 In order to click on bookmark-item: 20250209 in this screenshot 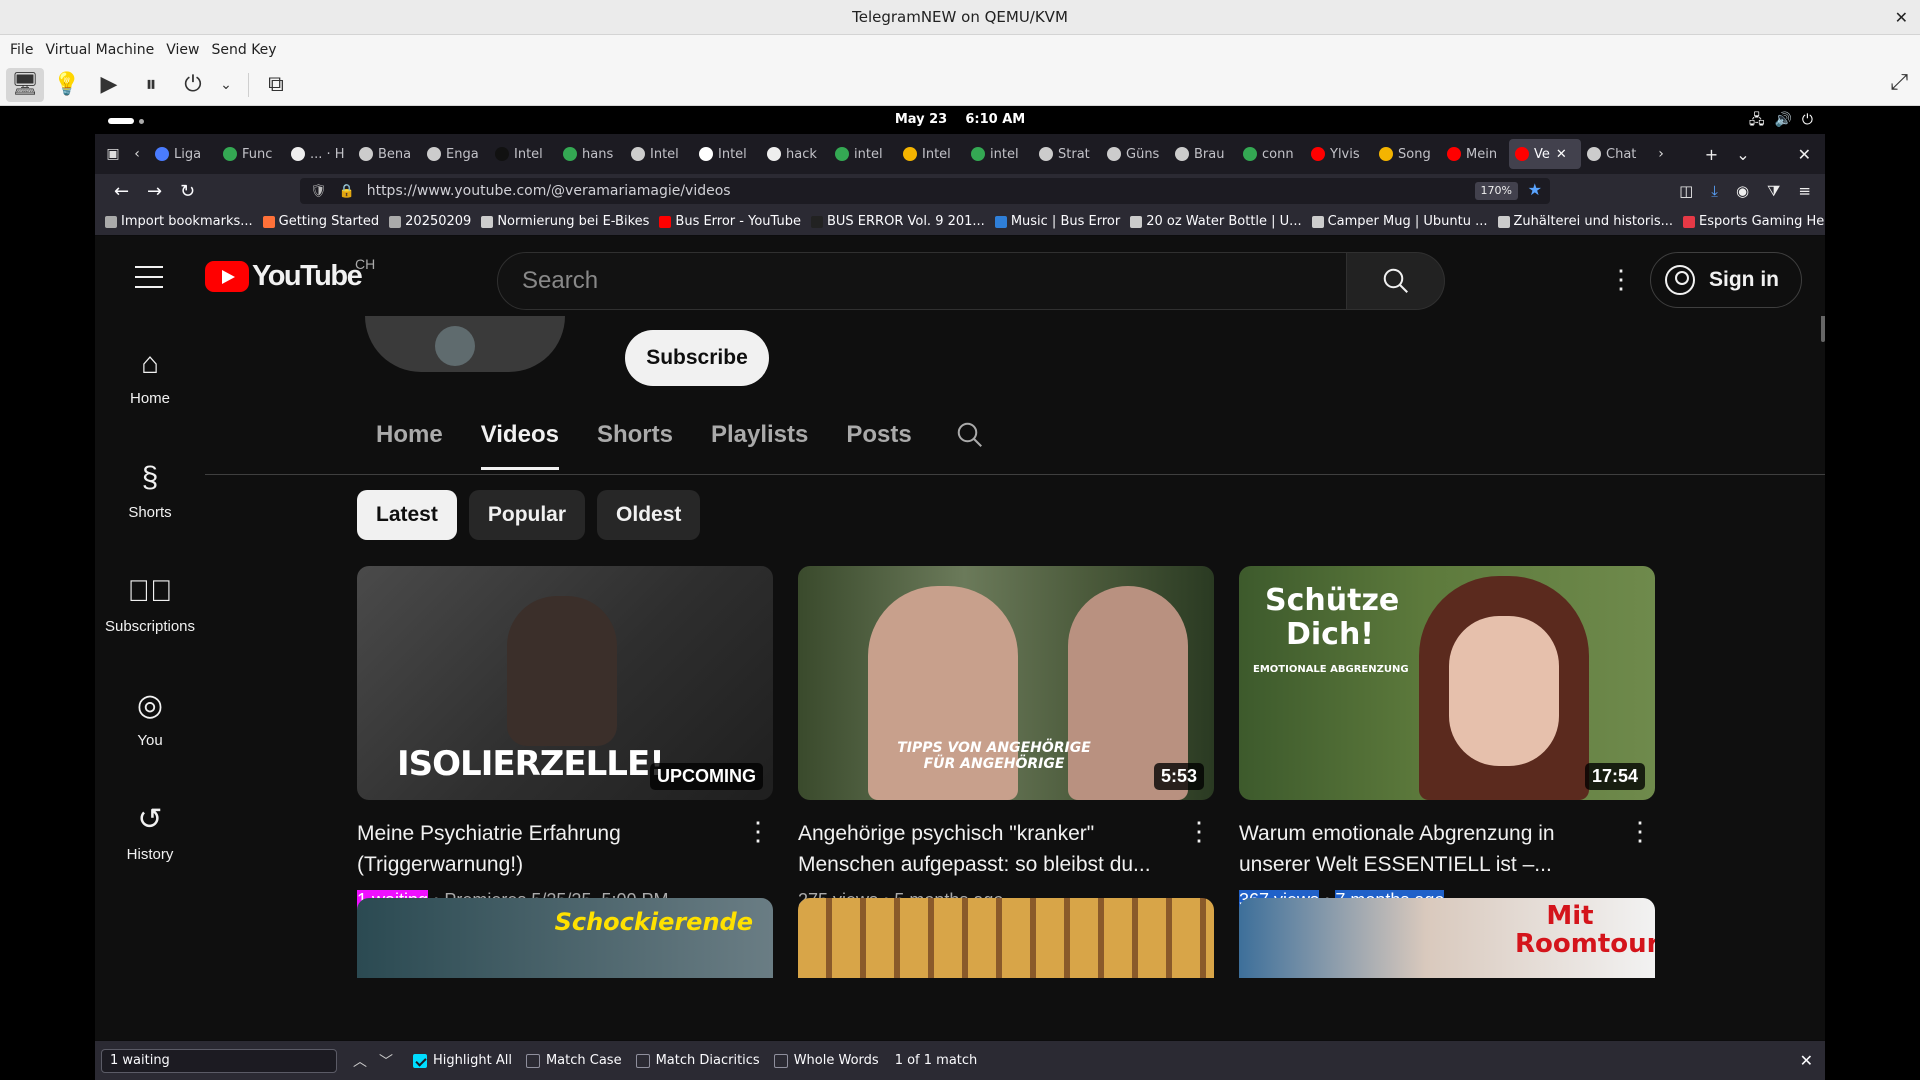, I will do `click(430, 221)`.